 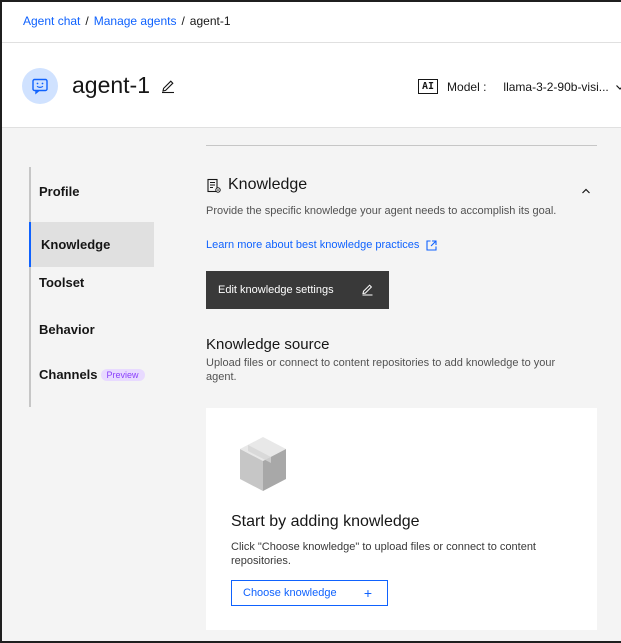 I want to click on edit-knowledge-settings-button: Edit knowledge settings, so click(x=297, y=290).